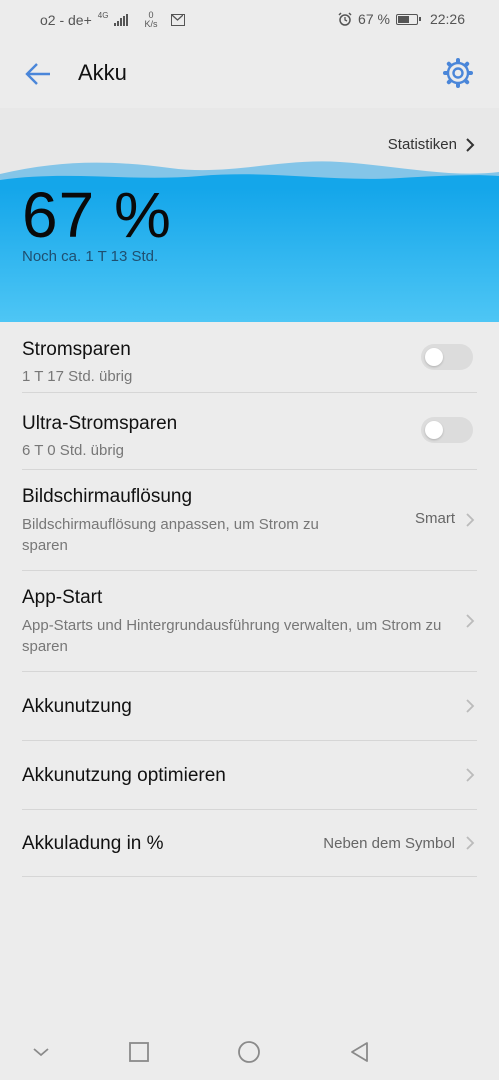 Image resolution: width=499 pixels, height=1080 pixels. Describe the element at coordinates (73, 450) in the screenshot. I see `ultra-power-saving-subtitle: 6 T 0 Std. übrig` at that location.